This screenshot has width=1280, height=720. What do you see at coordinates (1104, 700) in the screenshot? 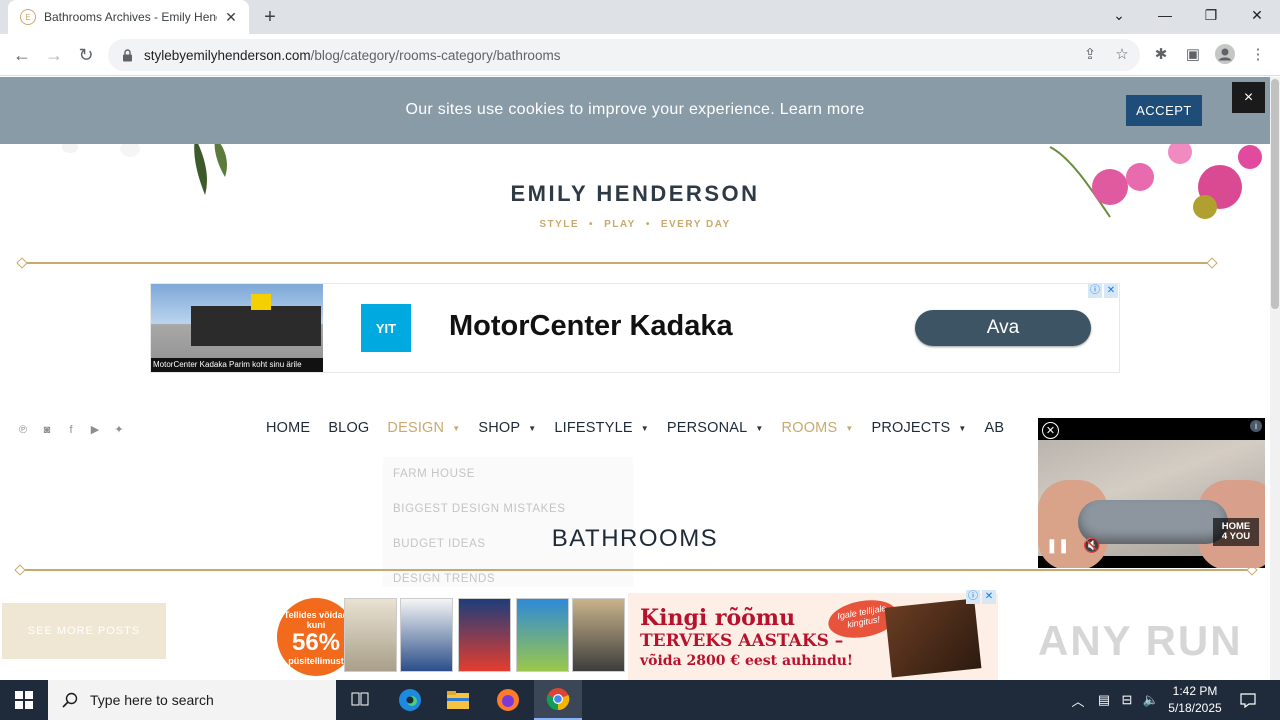
I see `tray-device-icon: ▤` at bounding box center [1104, 700].